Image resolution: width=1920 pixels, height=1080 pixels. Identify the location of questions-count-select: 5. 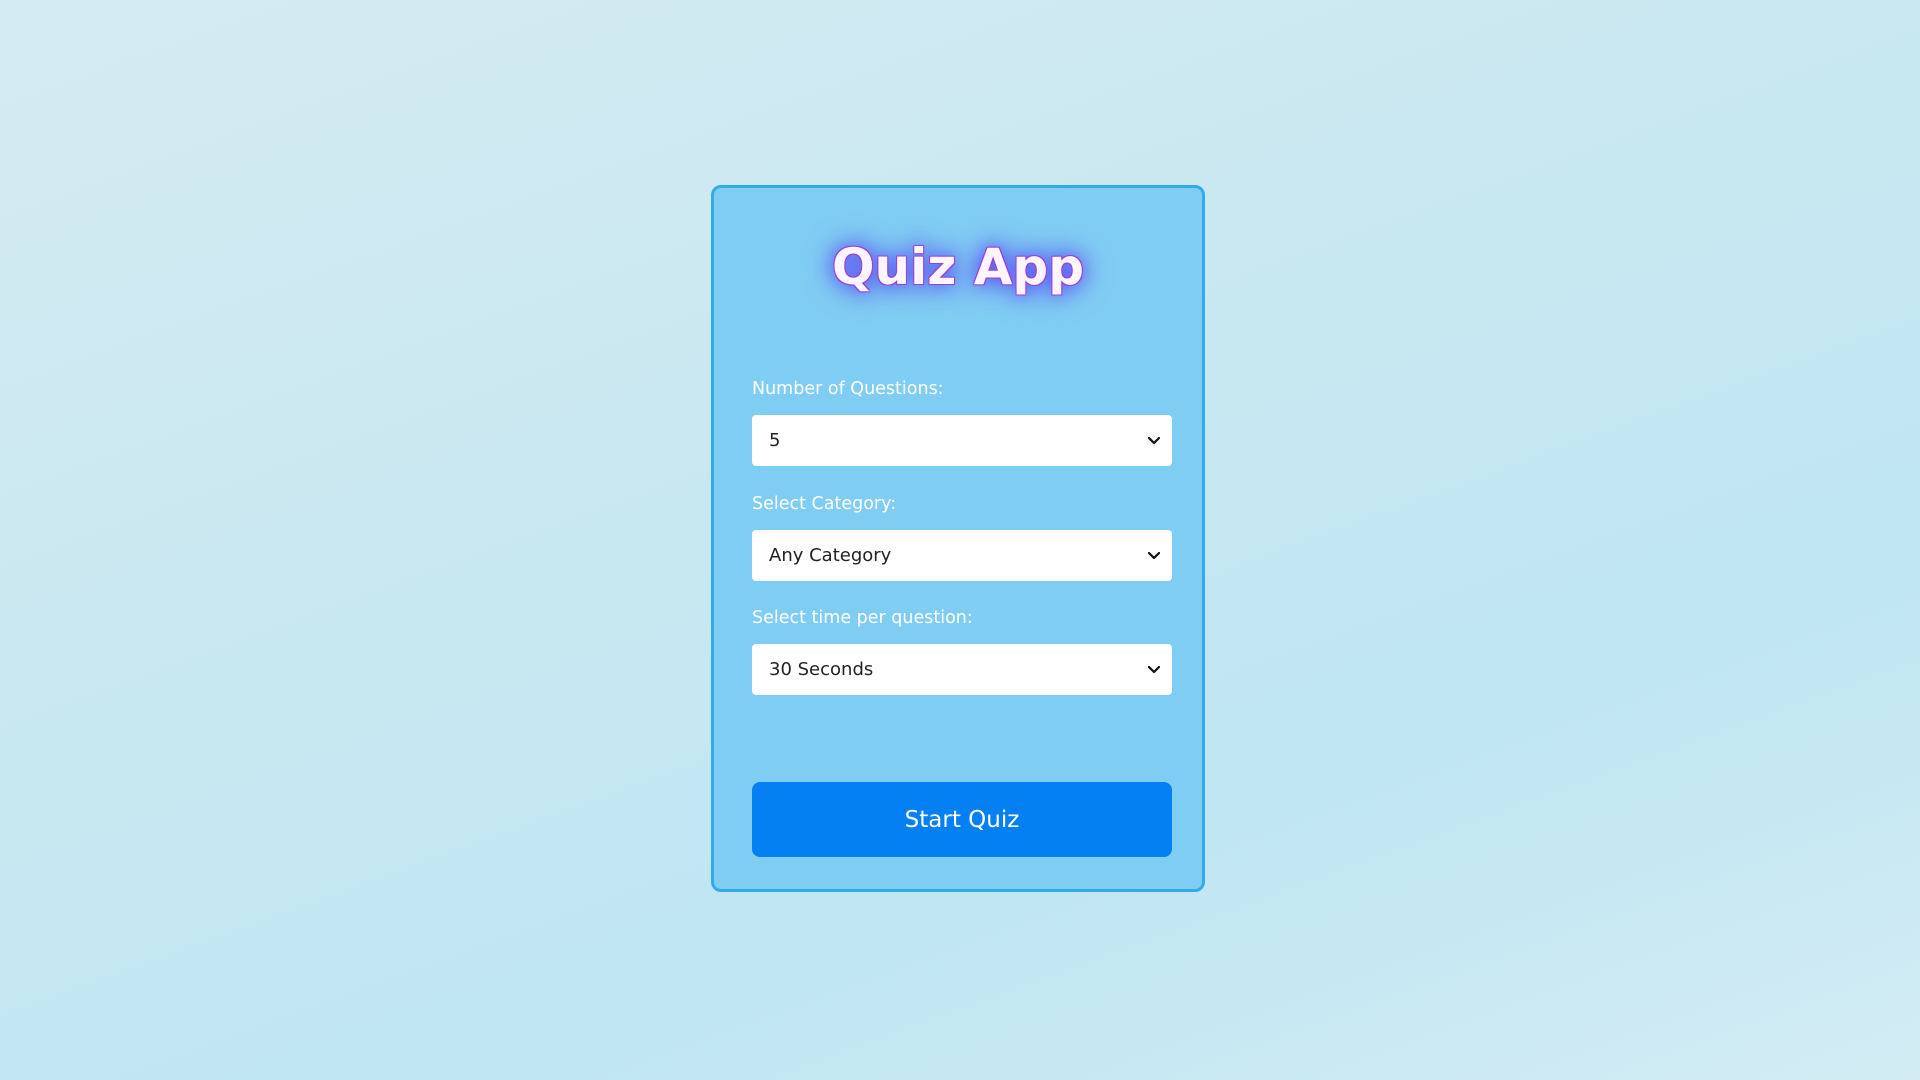
(962, 440).